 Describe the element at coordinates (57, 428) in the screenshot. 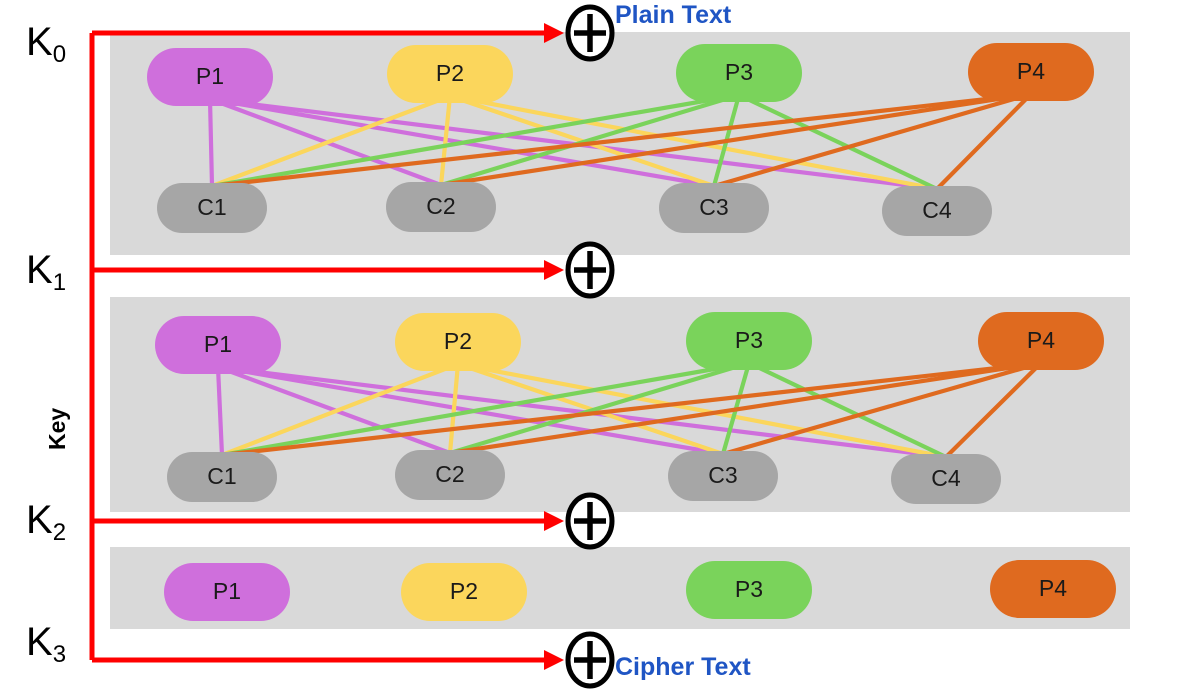

I see `key-axis-label: Key` at that location.